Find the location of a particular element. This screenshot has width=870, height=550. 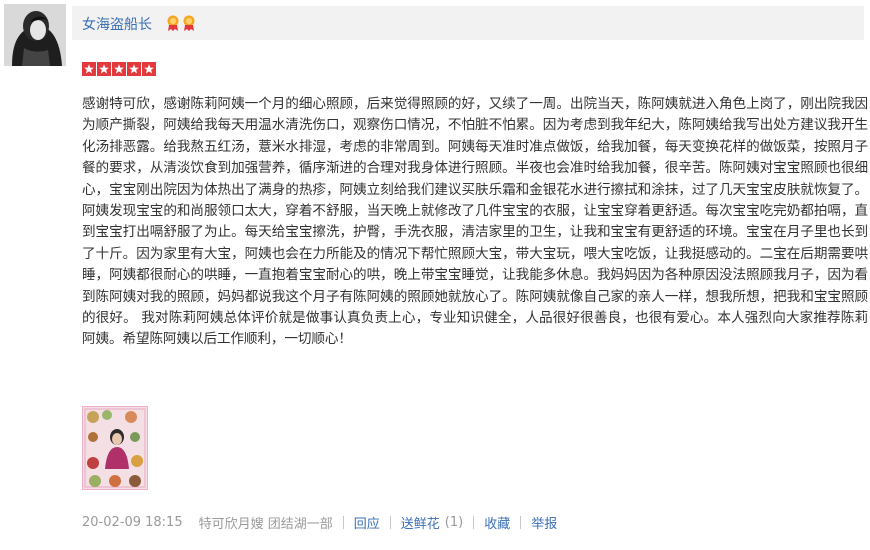

review-photo-thumbnail is located at coordinates (115, 448).